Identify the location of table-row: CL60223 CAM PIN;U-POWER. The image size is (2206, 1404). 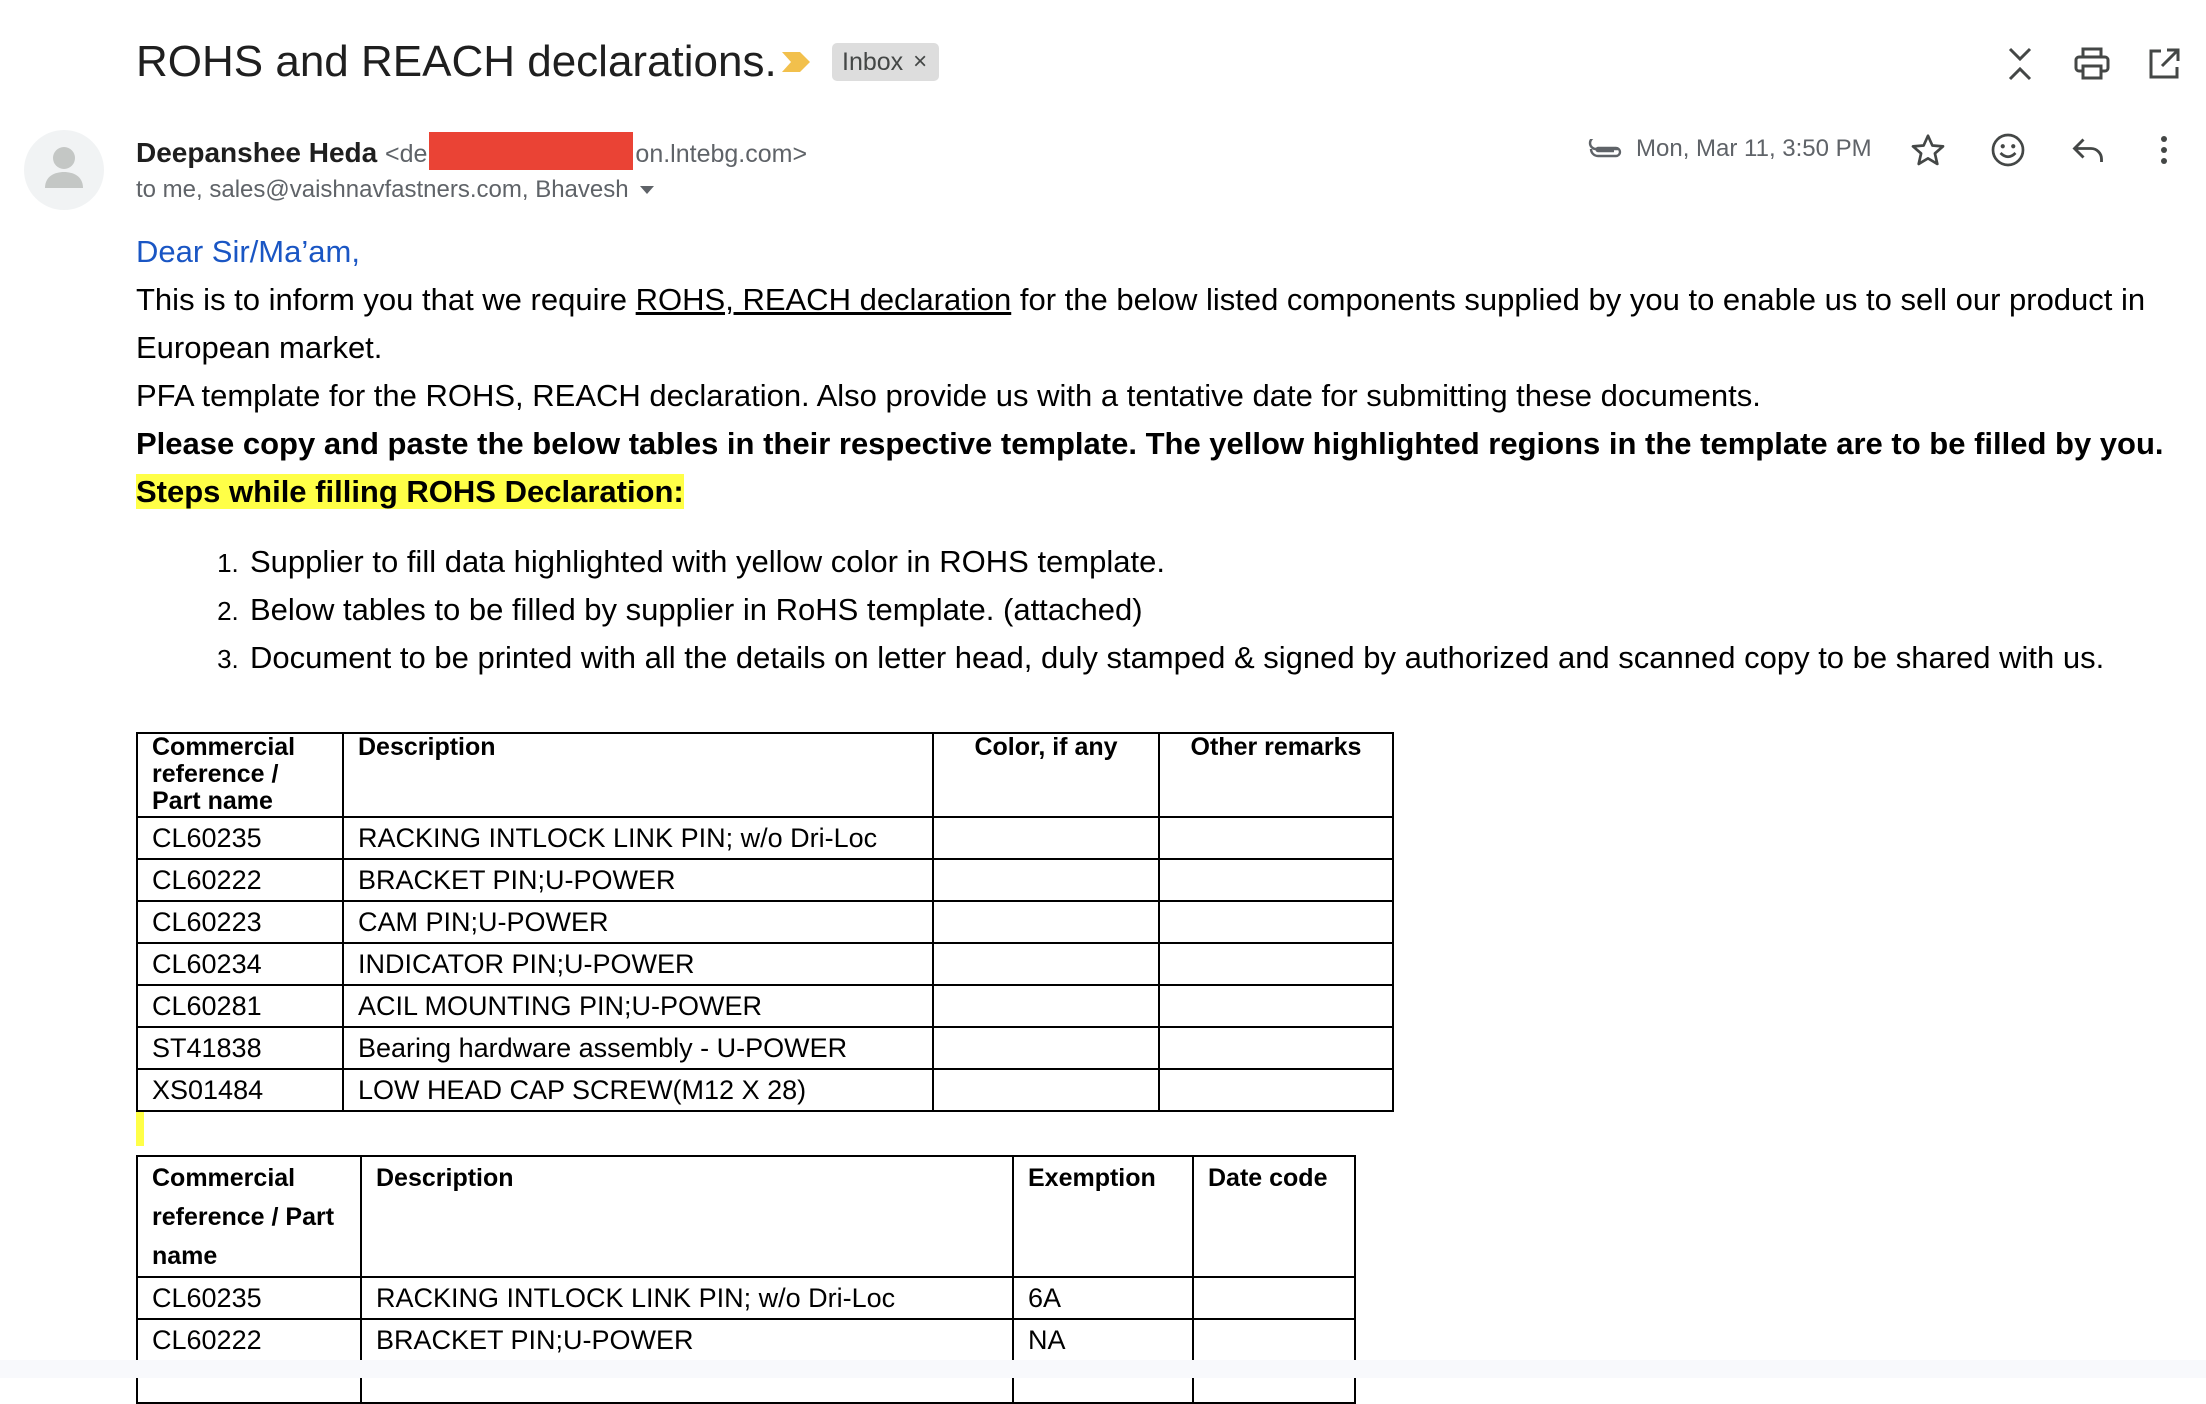
(765, 922).